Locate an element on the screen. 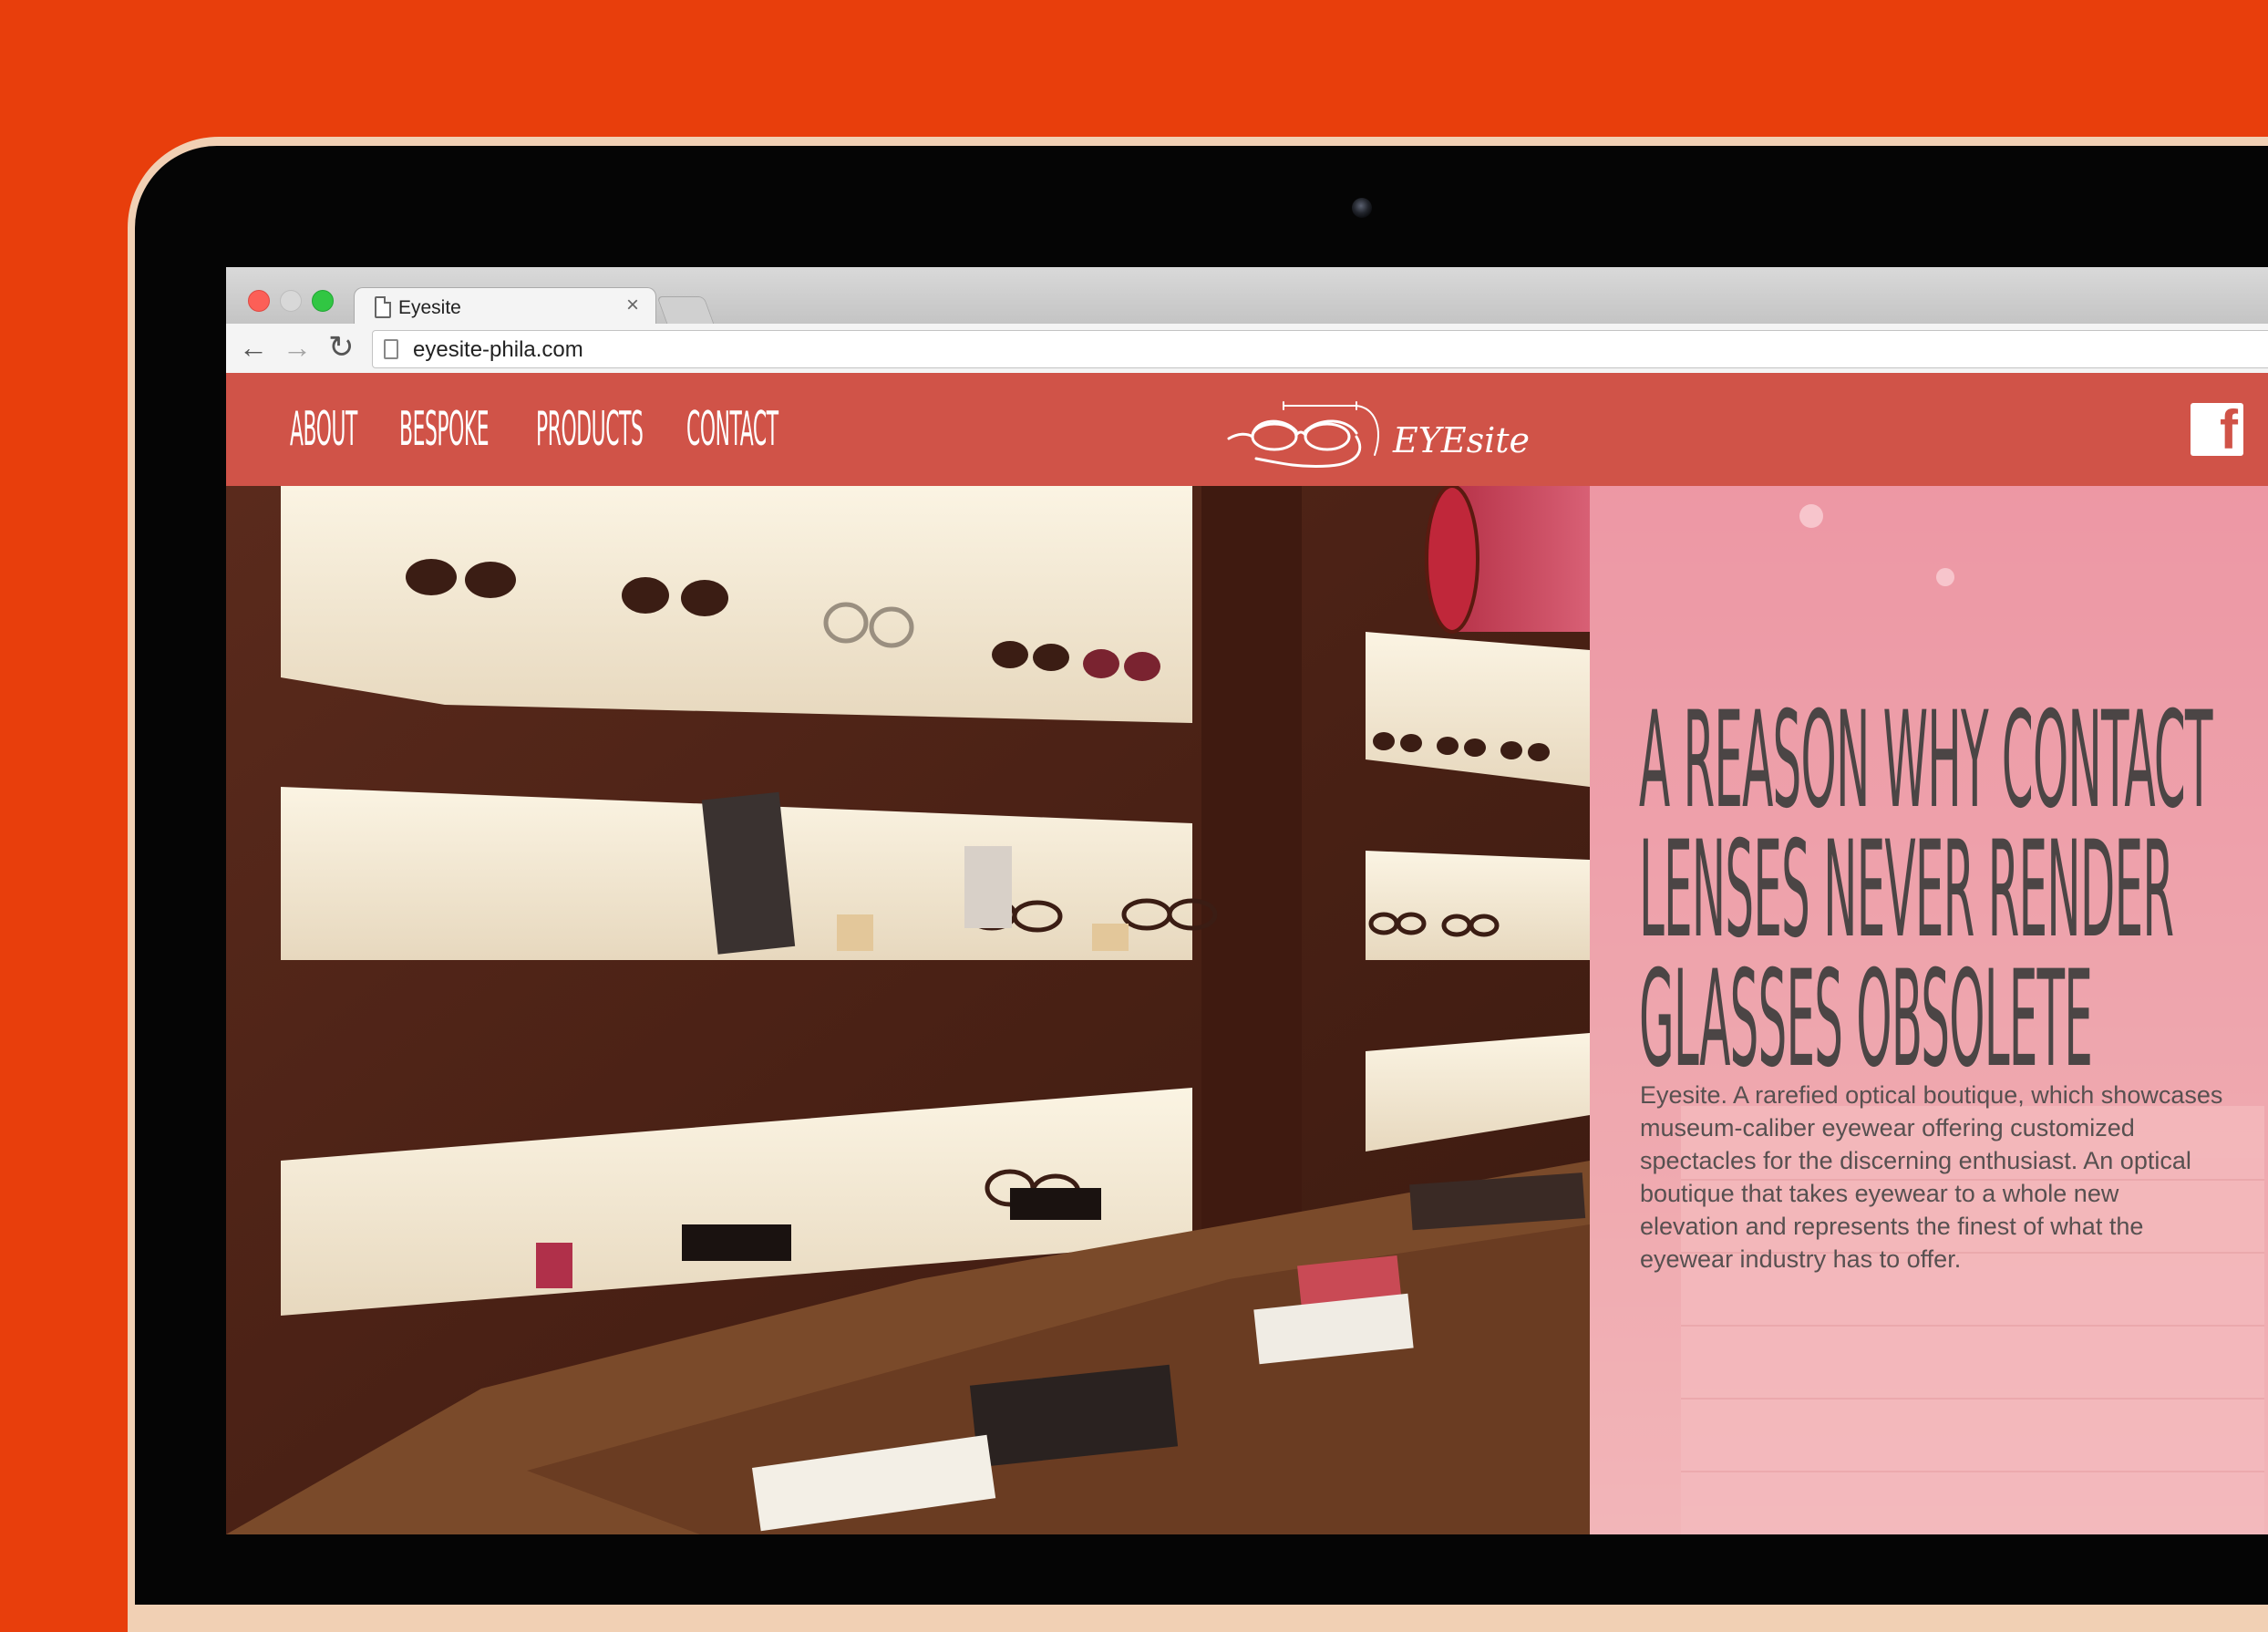 This screenshot has height=1632, width=2268. site-header: About Bespoke Products Contact EYEsite f is located at coordinates (1247, 430).